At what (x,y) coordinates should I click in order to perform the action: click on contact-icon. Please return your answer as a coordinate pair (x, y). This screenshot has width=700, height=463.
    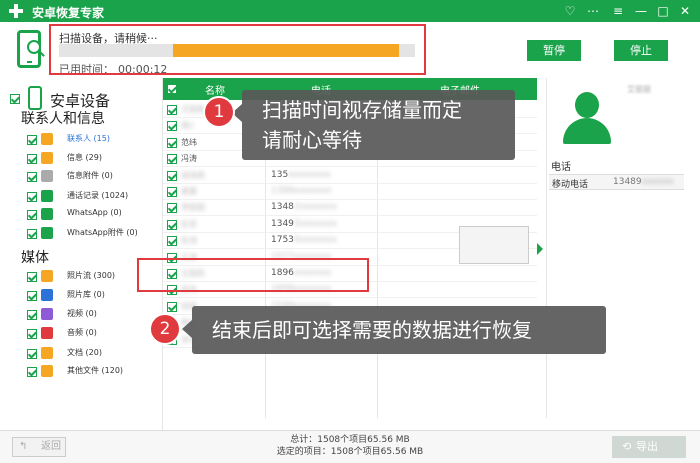
    Looking at the image, I should click on (47, 139).